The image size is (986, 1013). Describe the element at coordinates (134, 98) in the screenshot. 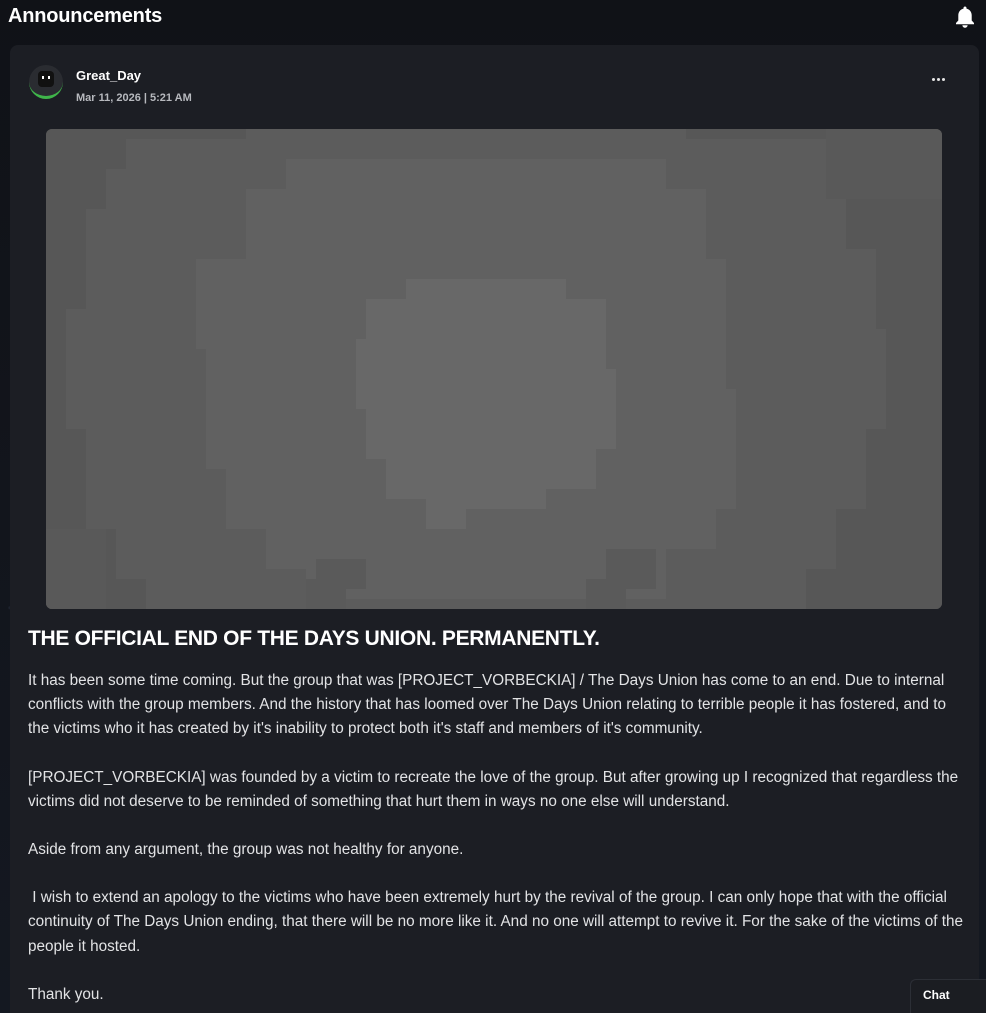

I see `post-date: Mar 11, 2026 | 5:21 AM` at that location.